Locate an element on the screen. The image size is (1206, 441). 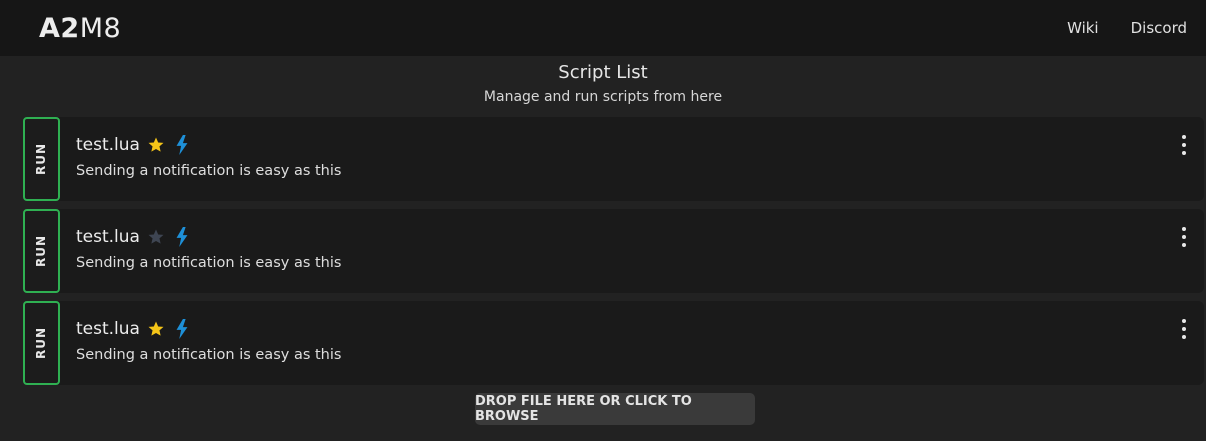
nav-links: Wiki Discord is located at coordinates (1127, 28).